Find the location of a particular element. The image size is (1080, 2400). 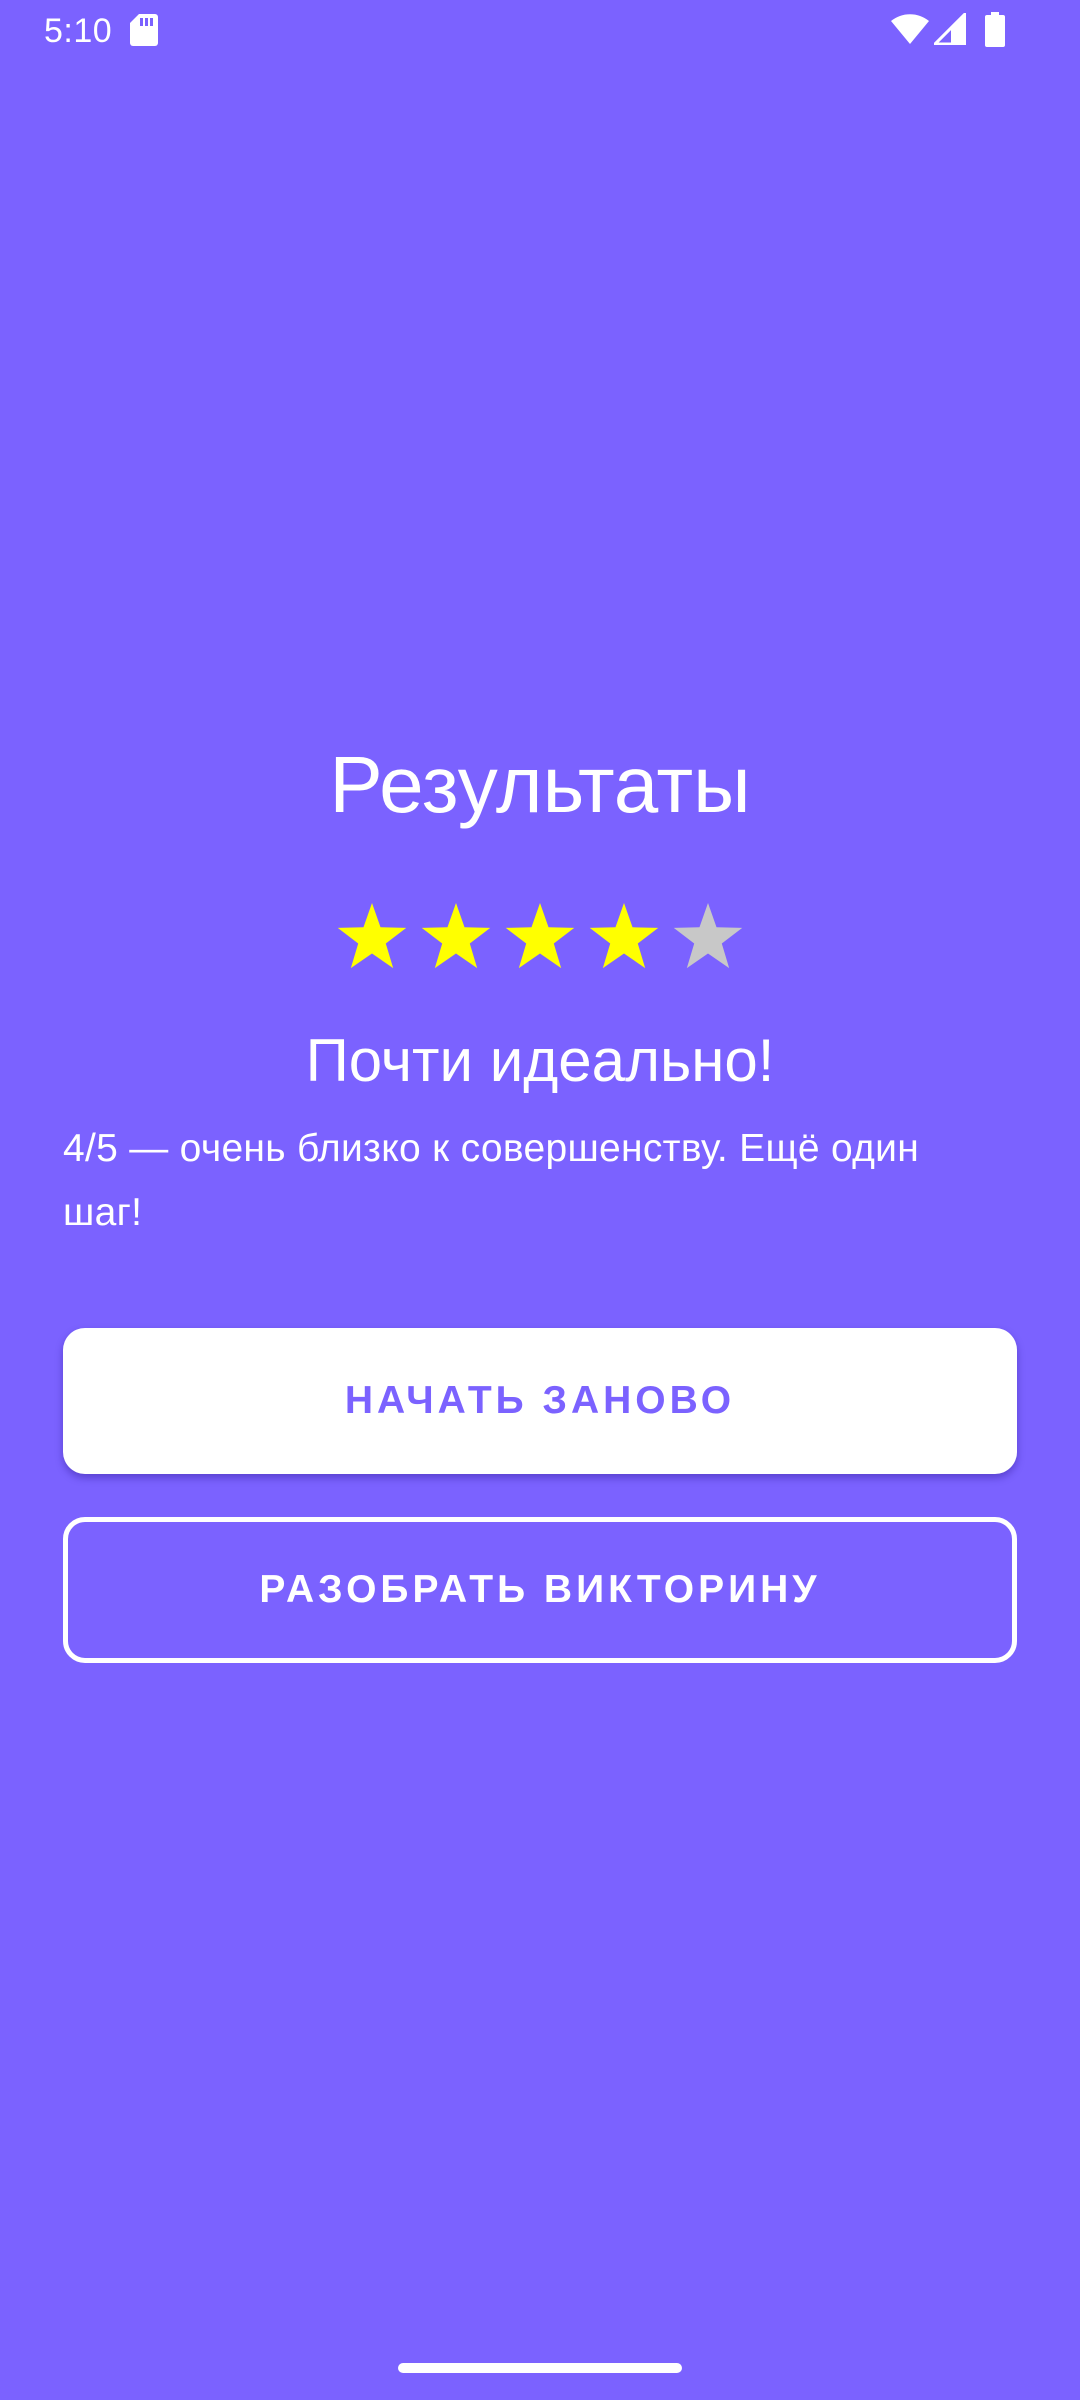

sd-card-icon is located at coordinates (144, 30).